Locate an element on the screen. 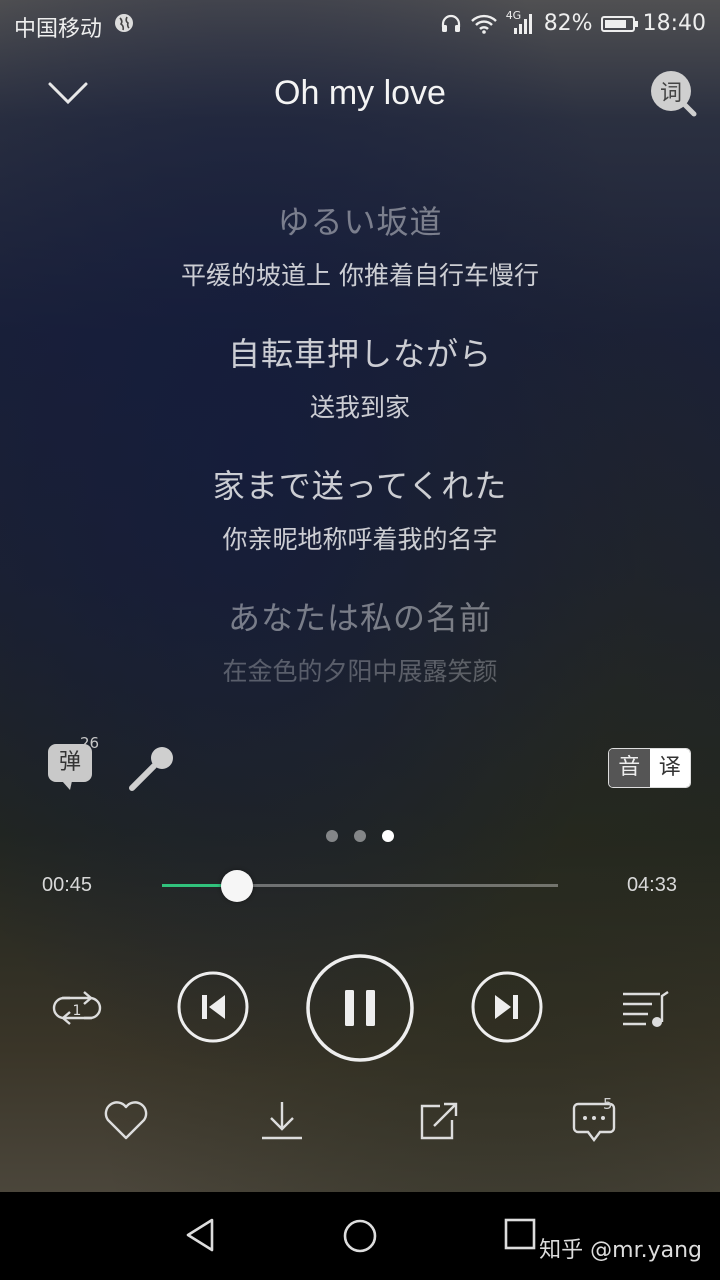 This screenshot has height=1280, width=720. lyric-line-jp: 自転車押しながら is located at coordinates (359, 354).